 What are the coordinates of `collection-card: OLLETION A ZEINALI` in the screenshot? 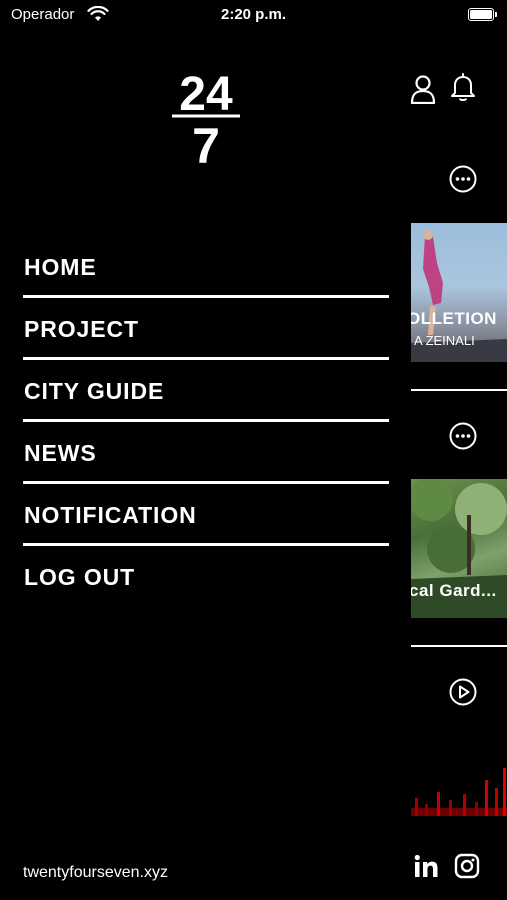 It's located at (459, 292).